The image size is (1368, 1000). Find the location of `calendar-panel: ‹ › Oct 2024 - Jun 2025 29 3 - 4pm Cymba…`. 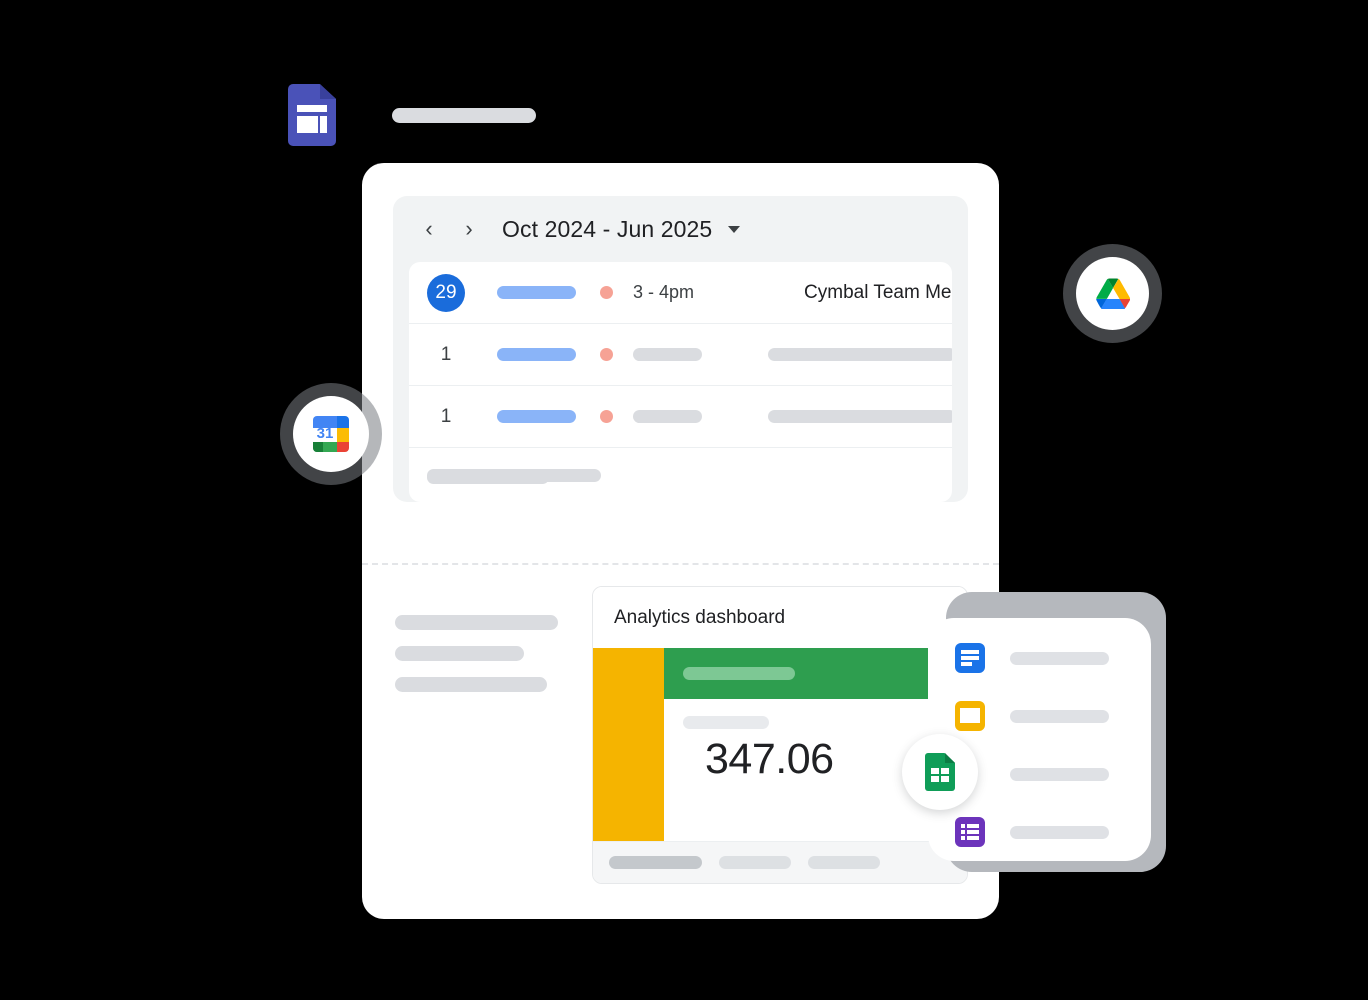

calendar-panel: ‹ › Oct 2024 - Jun 2025 29 3 - 4pm Cymba… is located at coordinates (680, 349).